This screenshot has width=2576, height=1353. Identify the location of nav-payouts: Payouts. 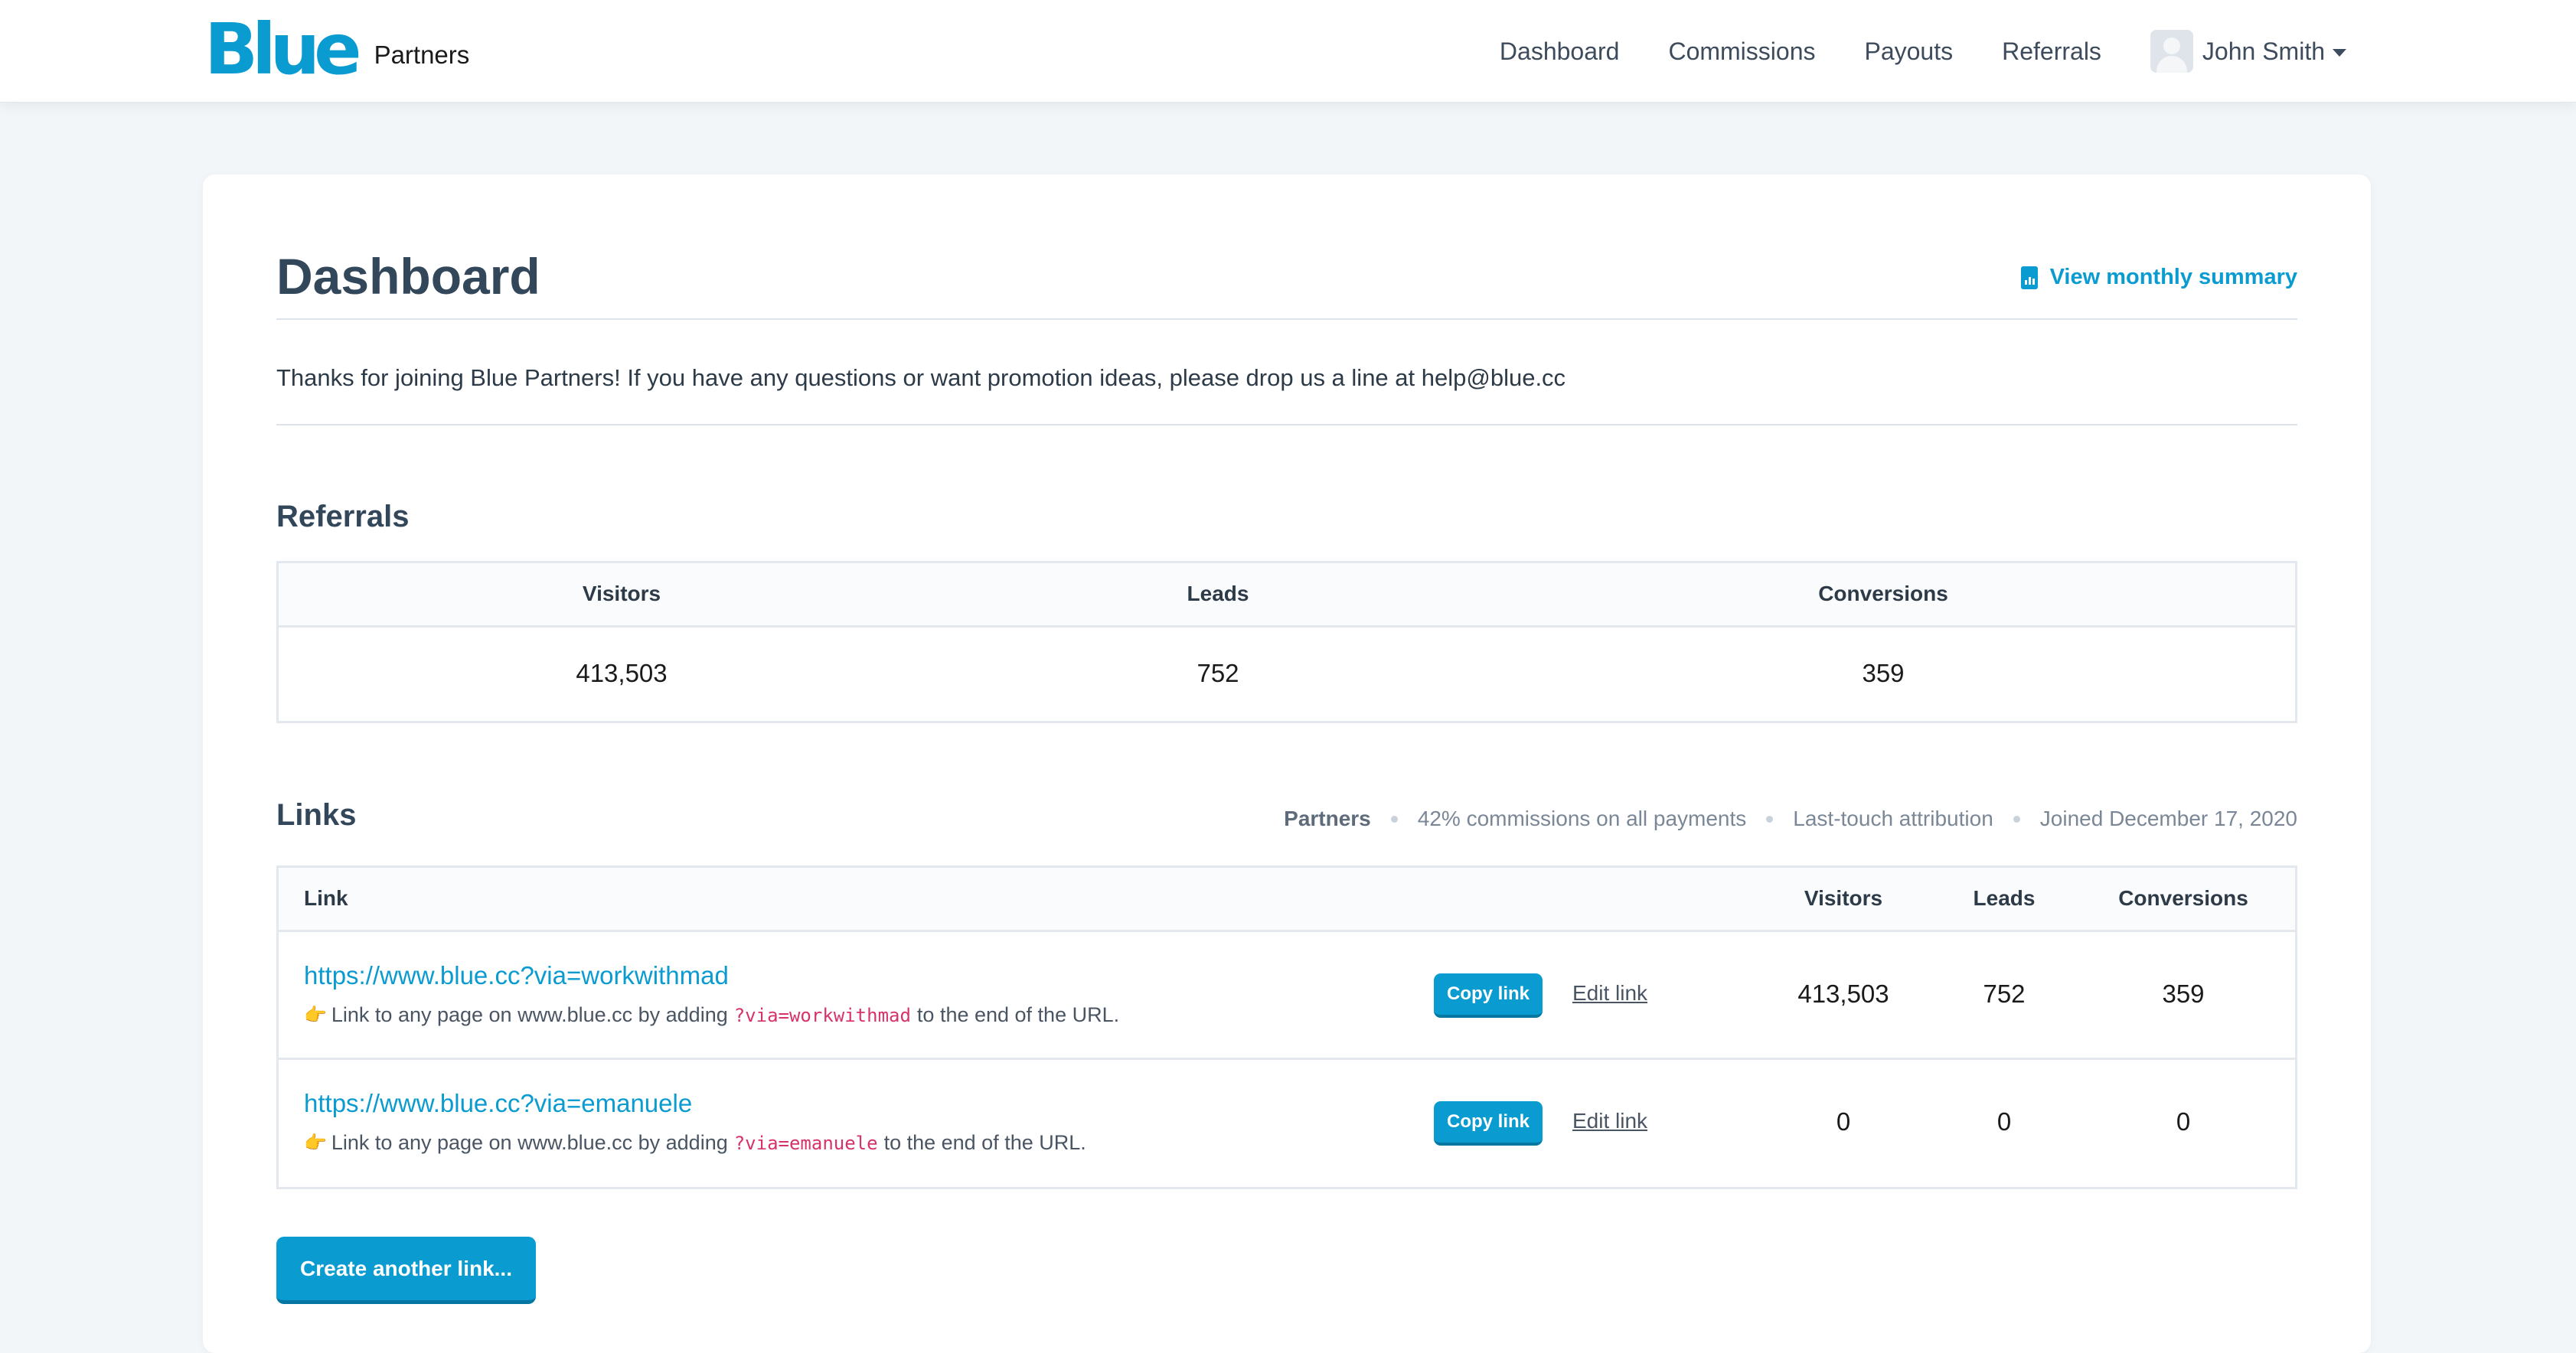
(1908, 51).